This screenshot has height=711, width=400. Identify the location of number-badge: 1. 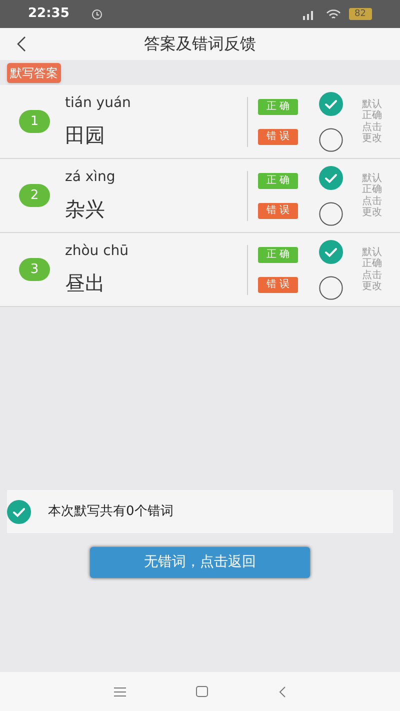
(34, 121).